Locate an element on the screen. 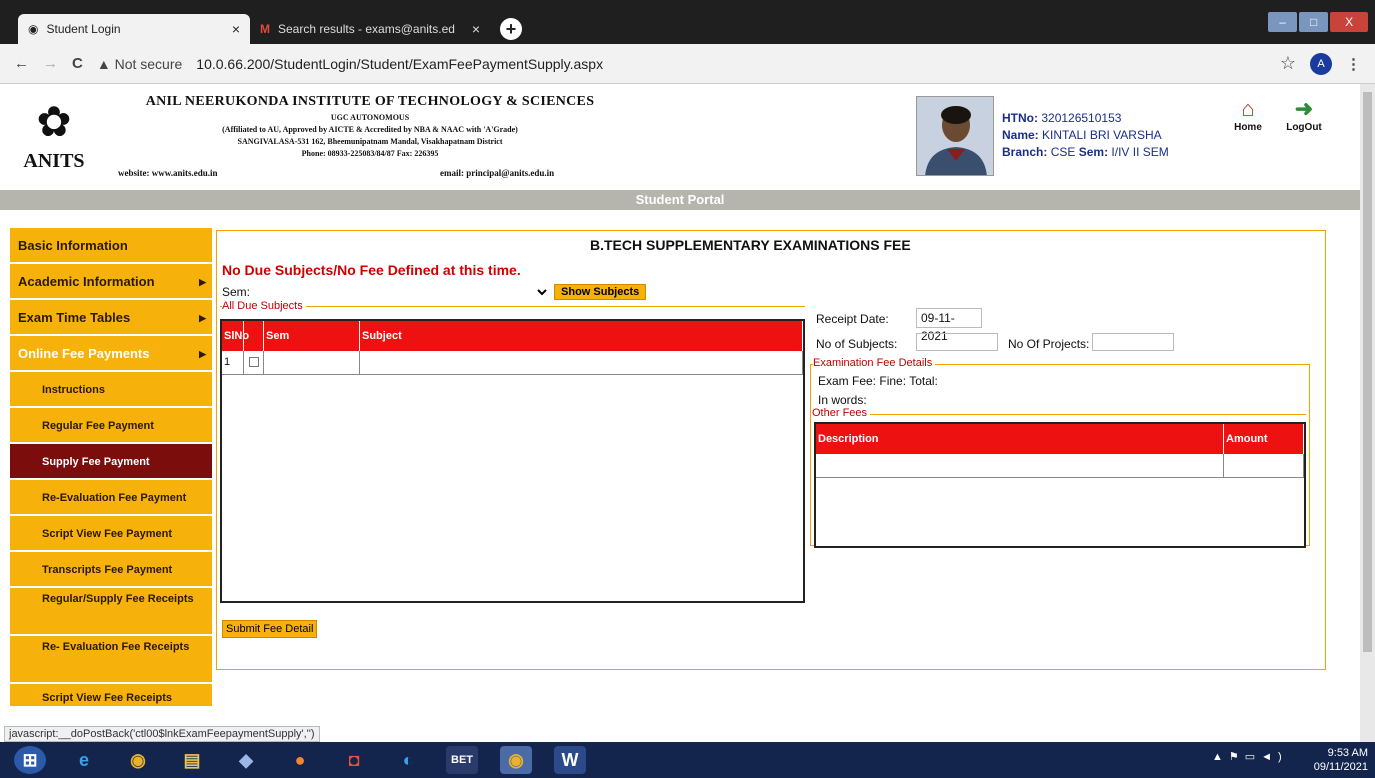  branch-value: CSE is located at coordinates (1063, 152).